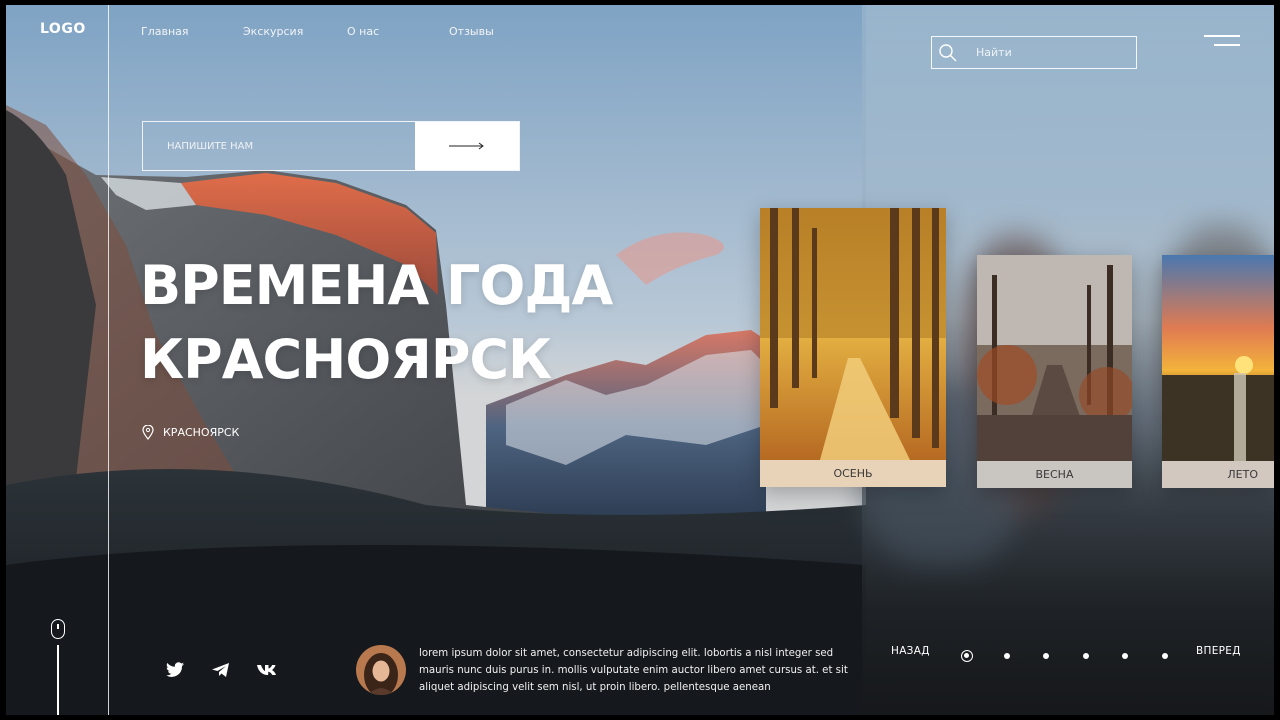 This screenshot has height=720, width=1280. I want to click on contact-form, so click(331, 146).